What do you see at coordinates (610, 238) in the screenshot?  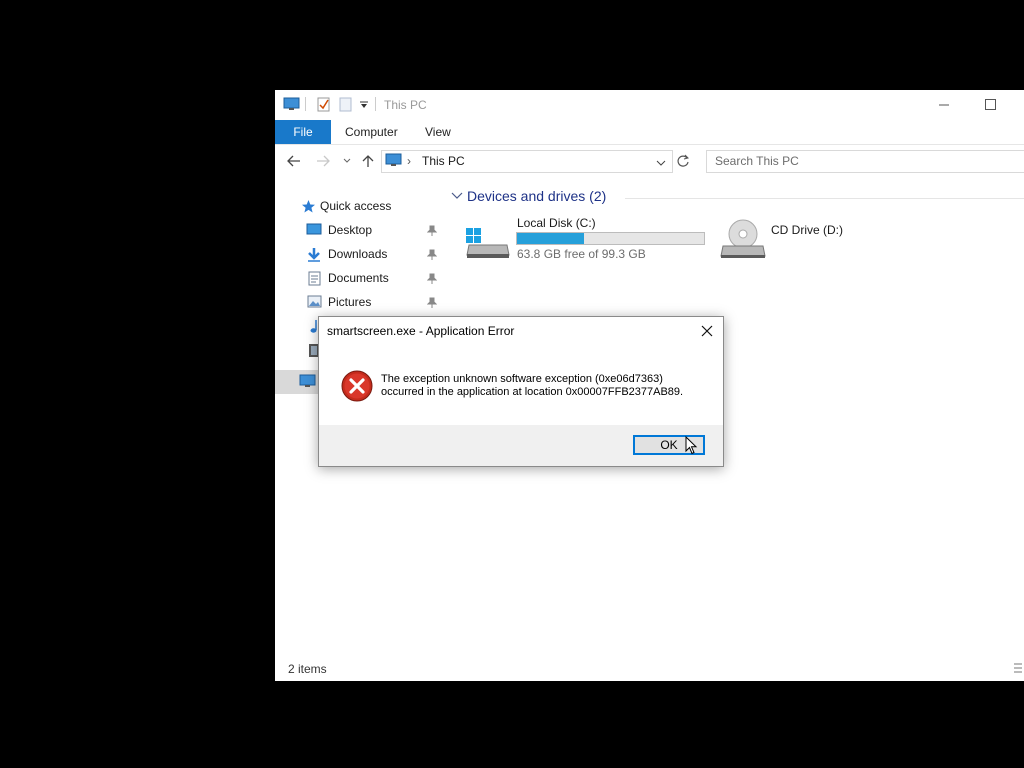 I see `drive-usage-bar` at bounding box center [610, 238].